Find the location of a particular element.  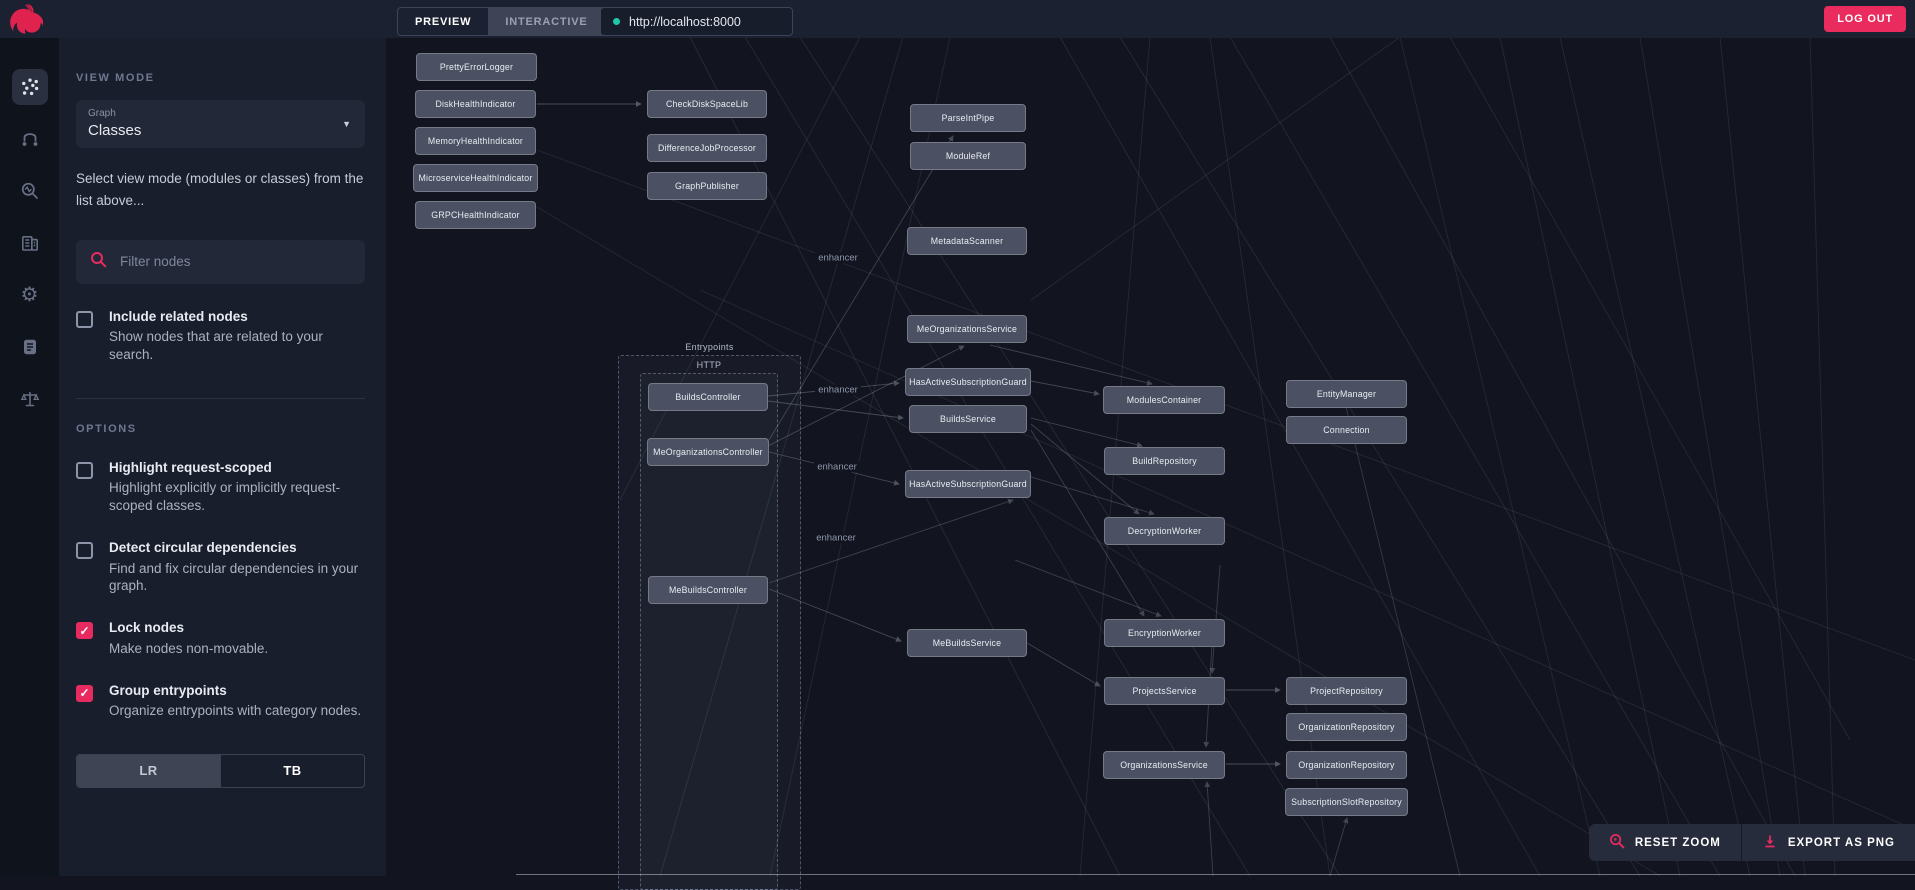

sidebar-divider is located at coordinates (220, 398).